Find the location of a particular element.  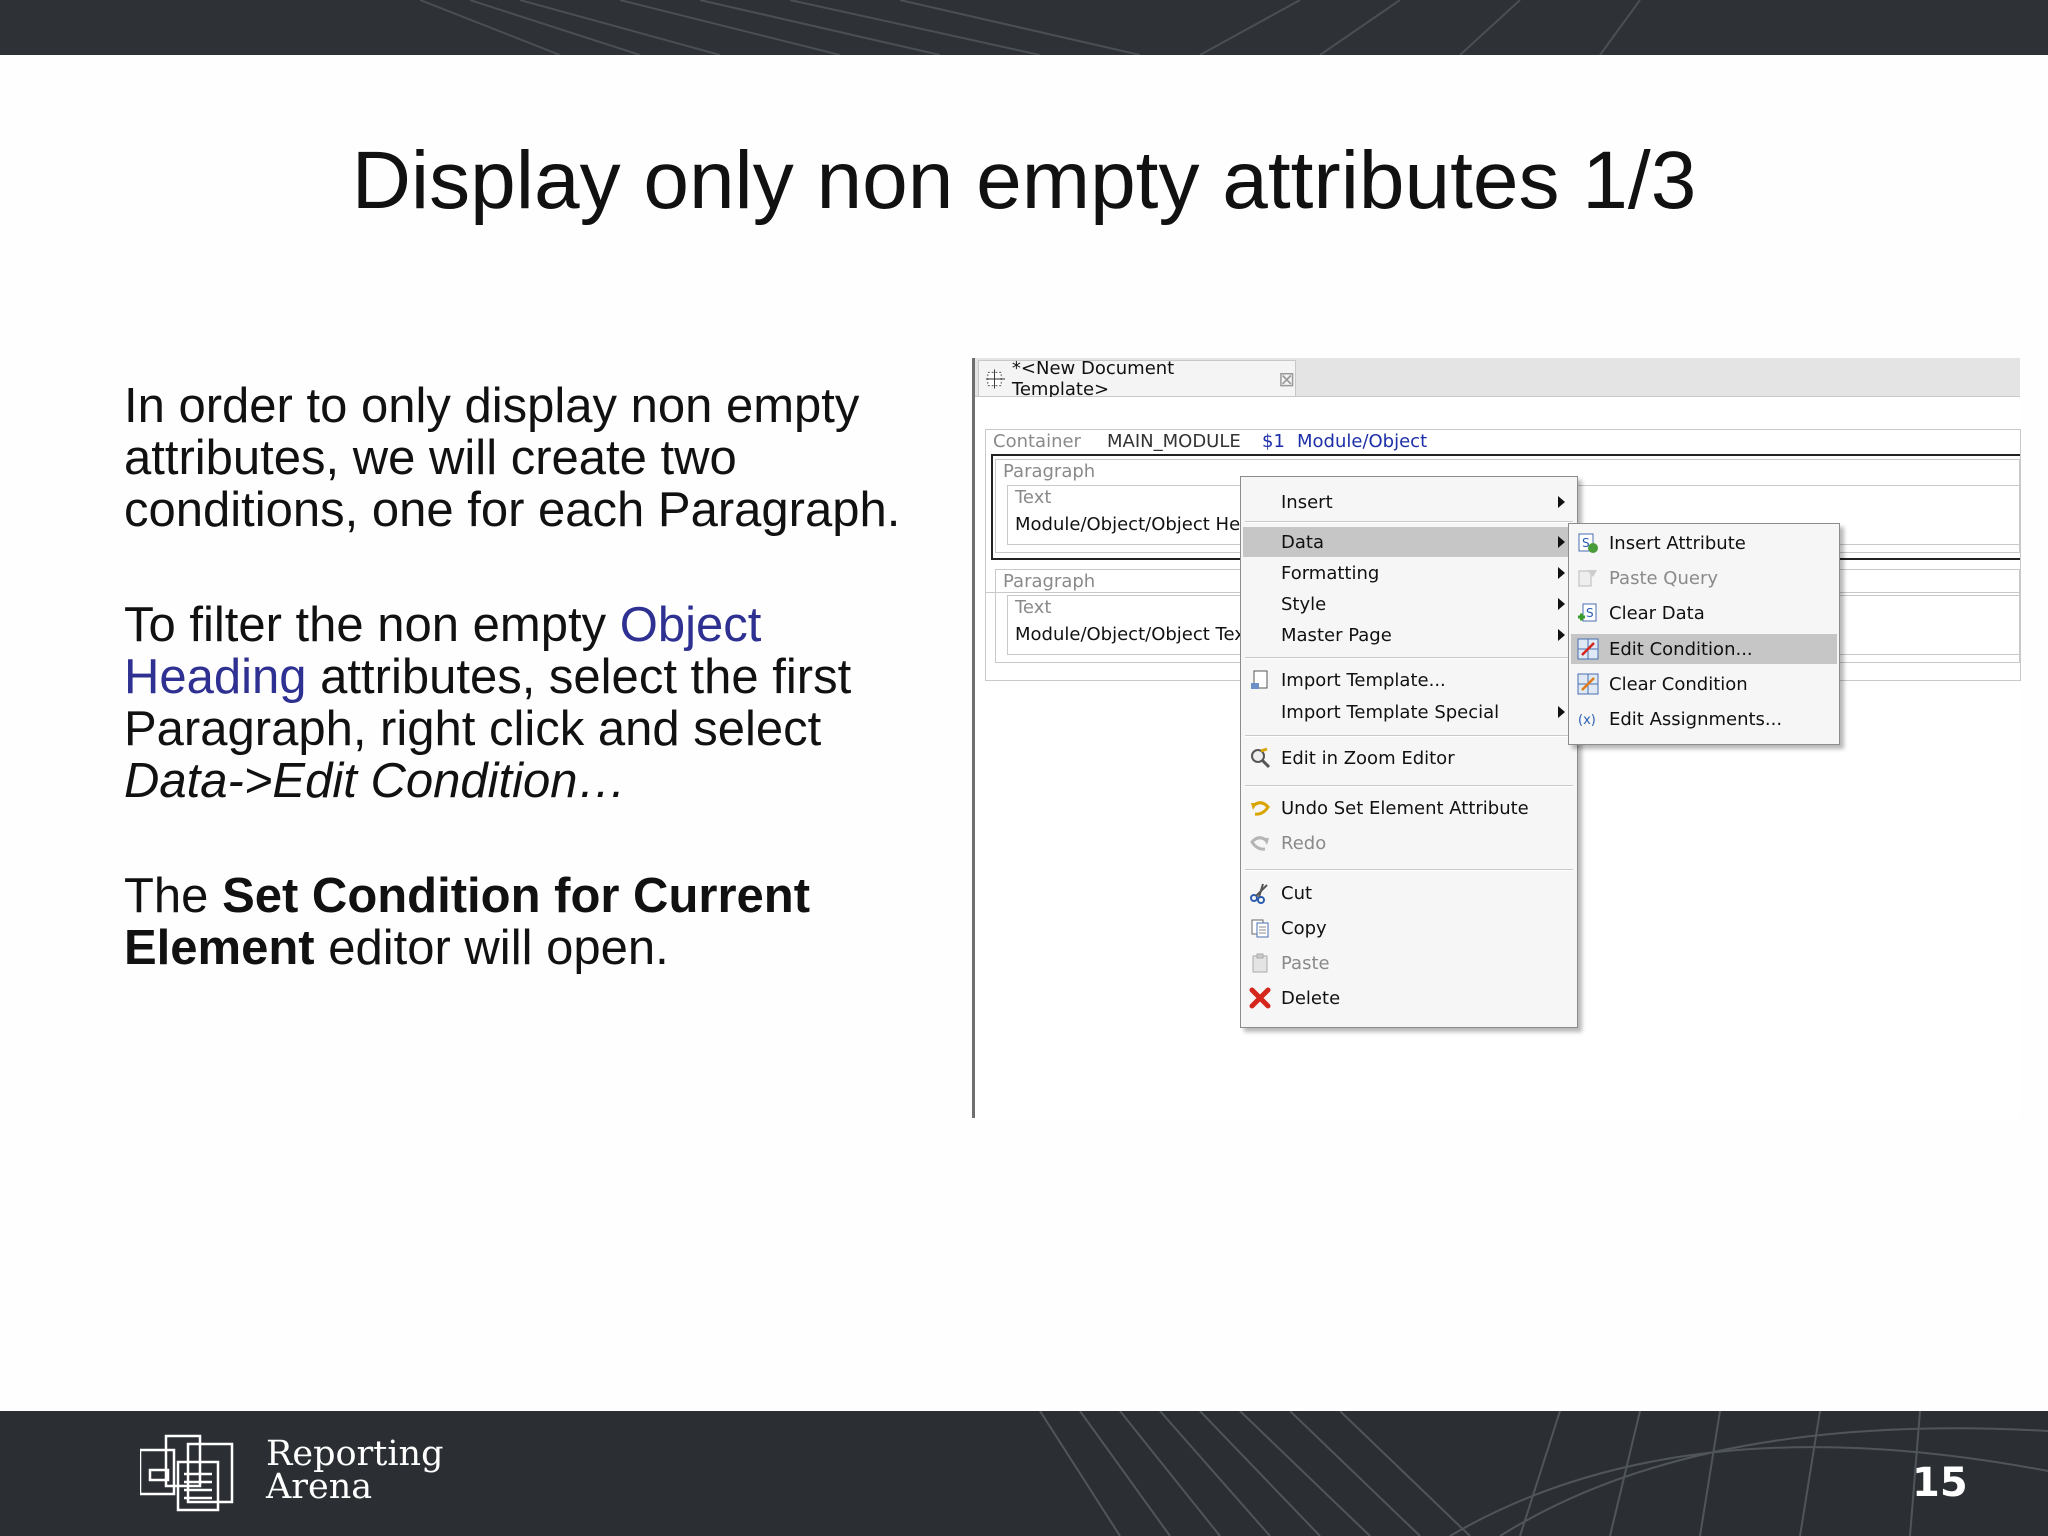

menu-item-paste: Paste is located at coordinates (1409, 963).